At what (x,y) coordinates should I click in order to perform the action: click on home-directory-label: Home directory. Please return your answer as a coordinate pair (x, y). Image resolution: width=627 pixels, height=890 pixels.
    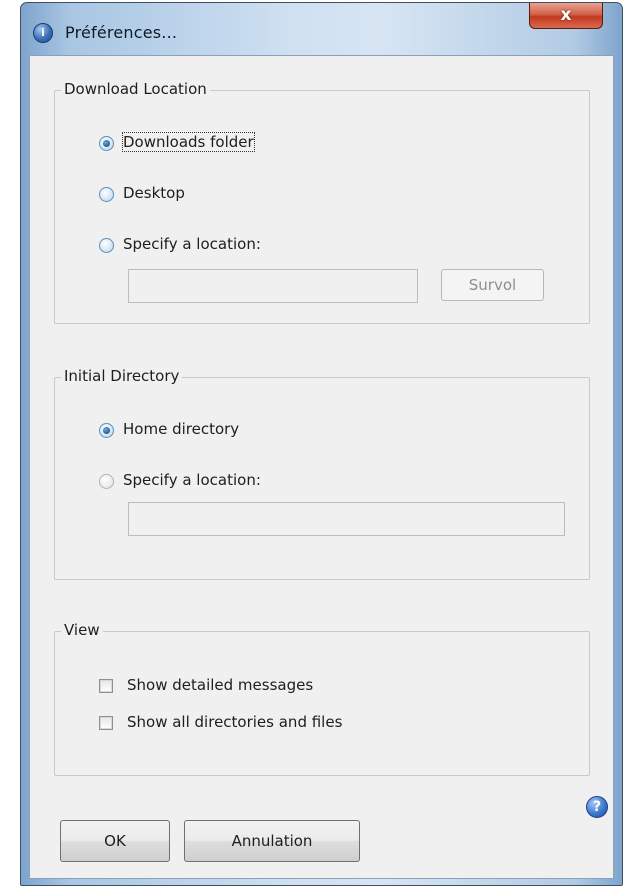
    Looking at the image, I should click on (181, 429).